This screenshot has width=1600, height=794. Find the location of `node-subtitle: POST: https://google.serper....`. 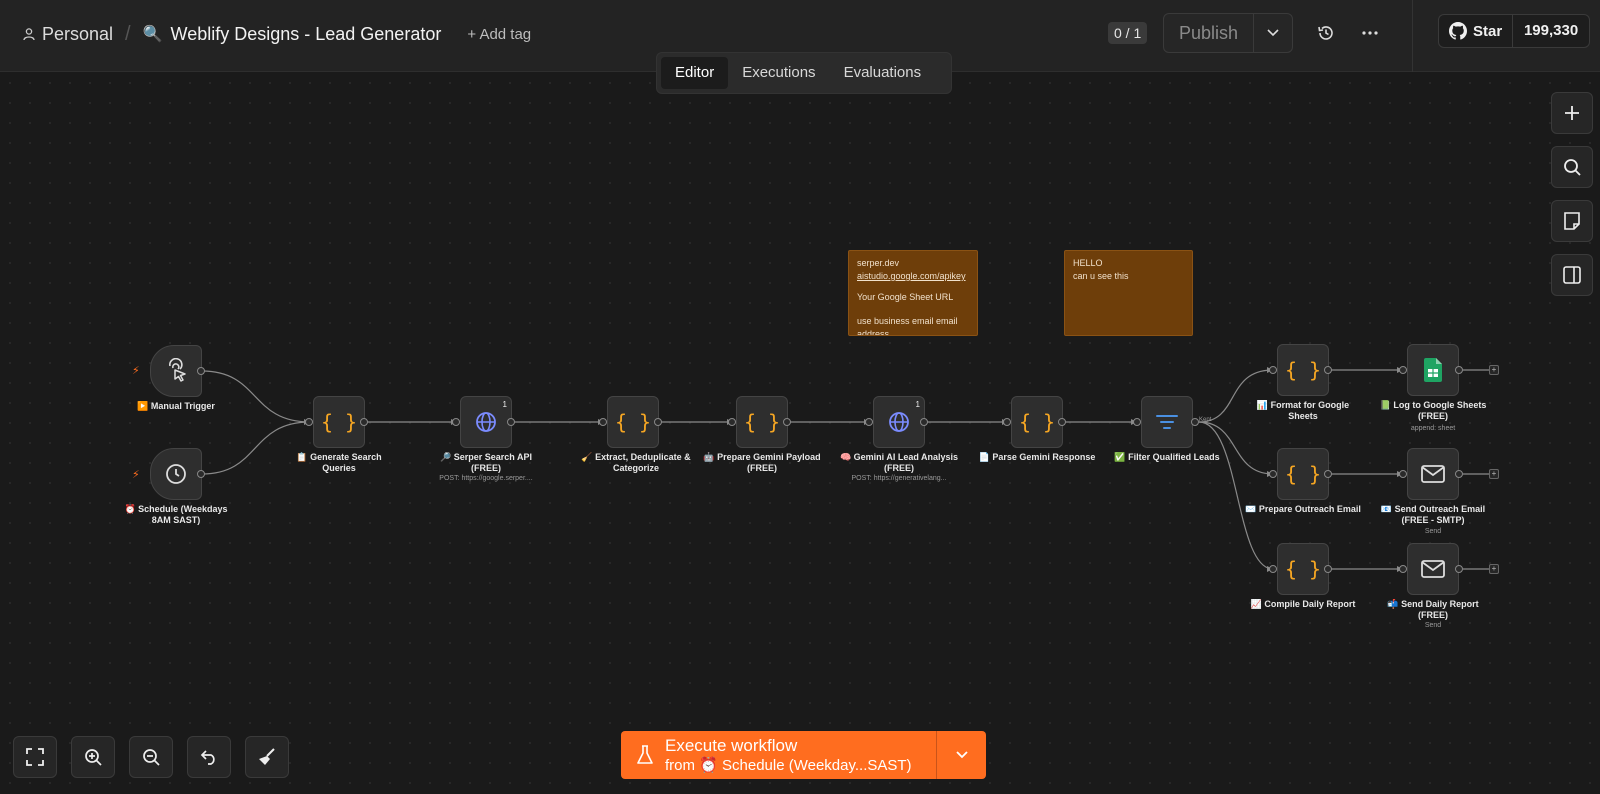

node-subtitle: POST: https://google.serper.... is located at coordinates (486, 478).